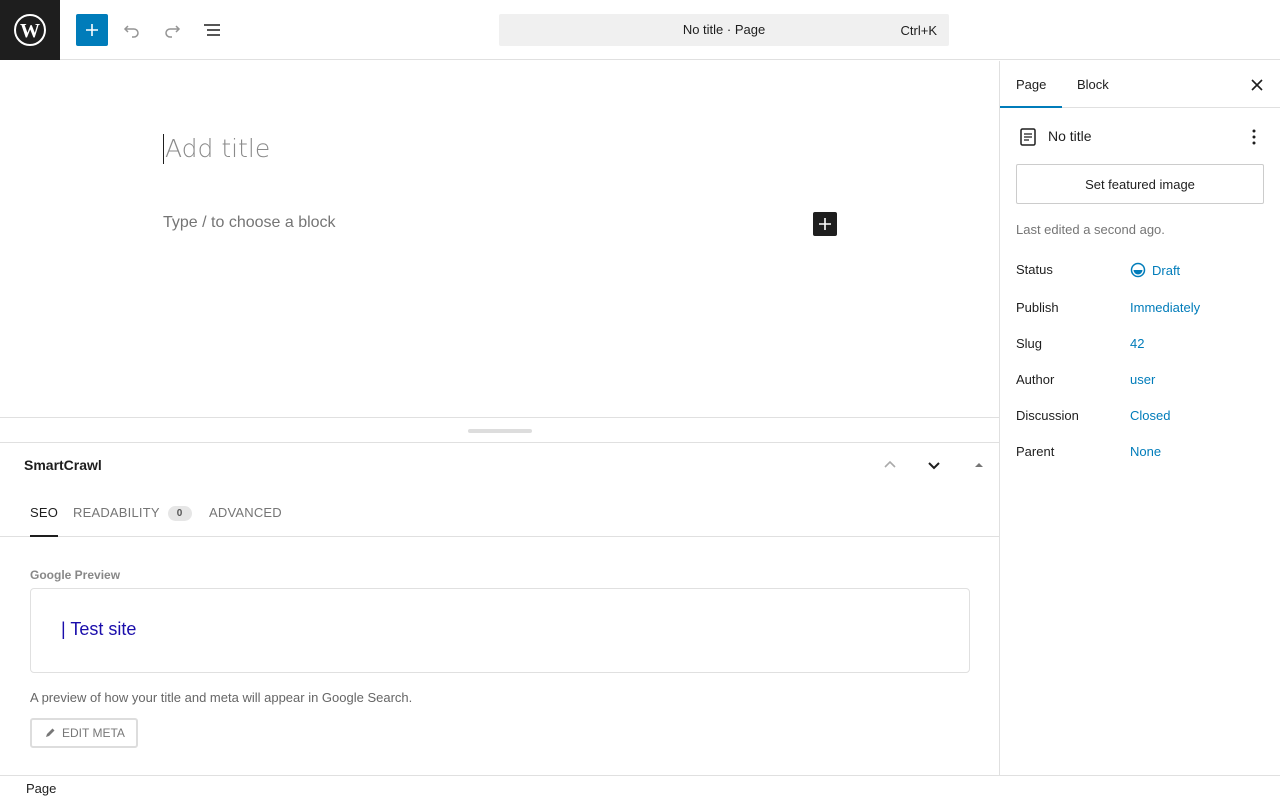 The width and height of the screenshot is (1280, 800). I want to click on publish-date-button: Immediately, so click(1165, 307).